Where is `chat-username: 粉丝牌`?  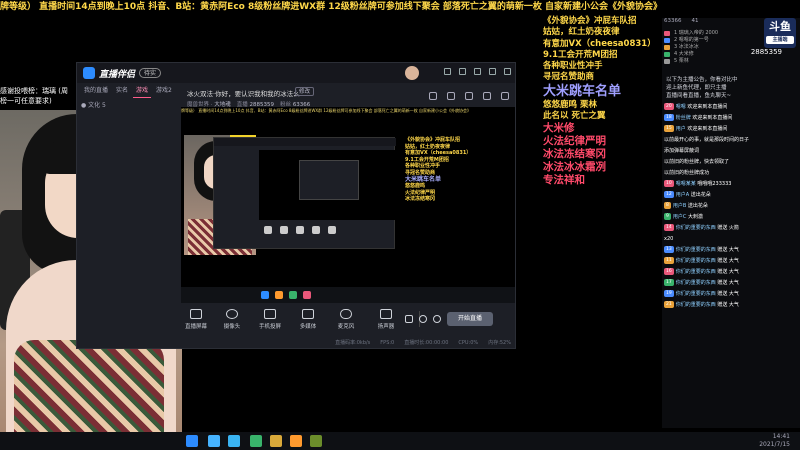
chat-username: 粉丝牌 is located at coordinates (683, 118).